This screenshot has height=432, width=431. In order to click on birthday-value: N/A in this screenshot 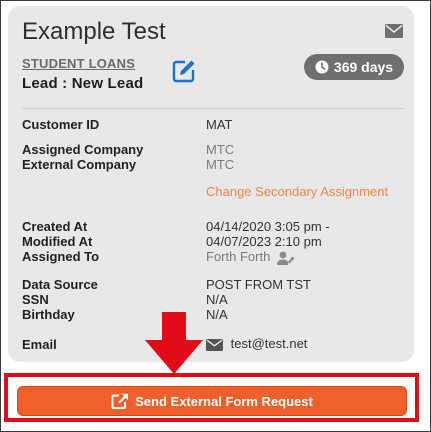, I will do `click(217, 314)`.